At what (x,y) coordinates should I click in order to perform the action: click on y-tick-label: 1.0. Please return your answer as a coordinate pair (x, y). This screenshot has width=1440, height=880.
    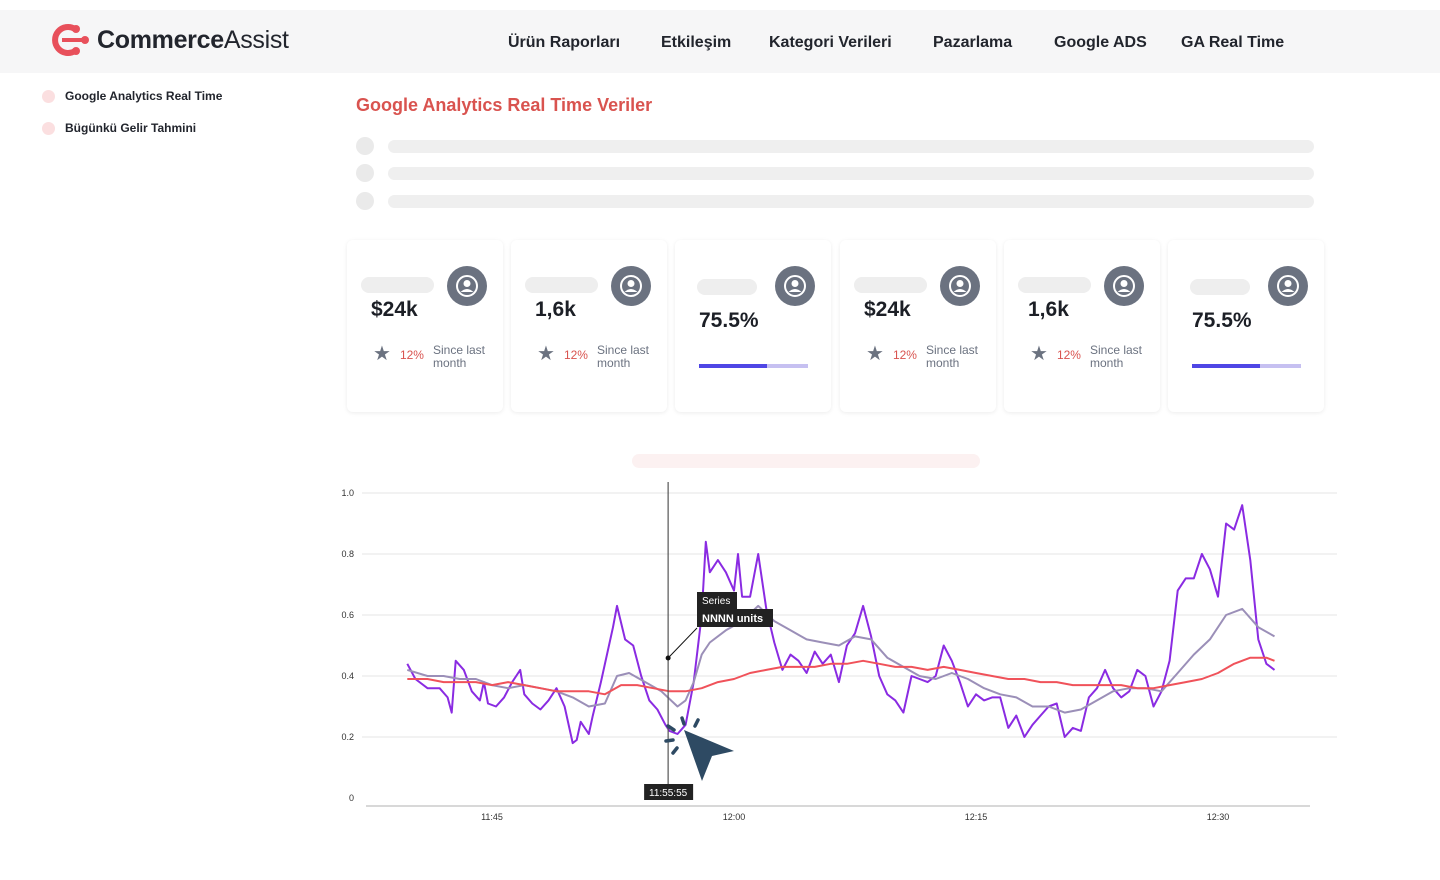
    Looking at the image, I should click on (347, 493).